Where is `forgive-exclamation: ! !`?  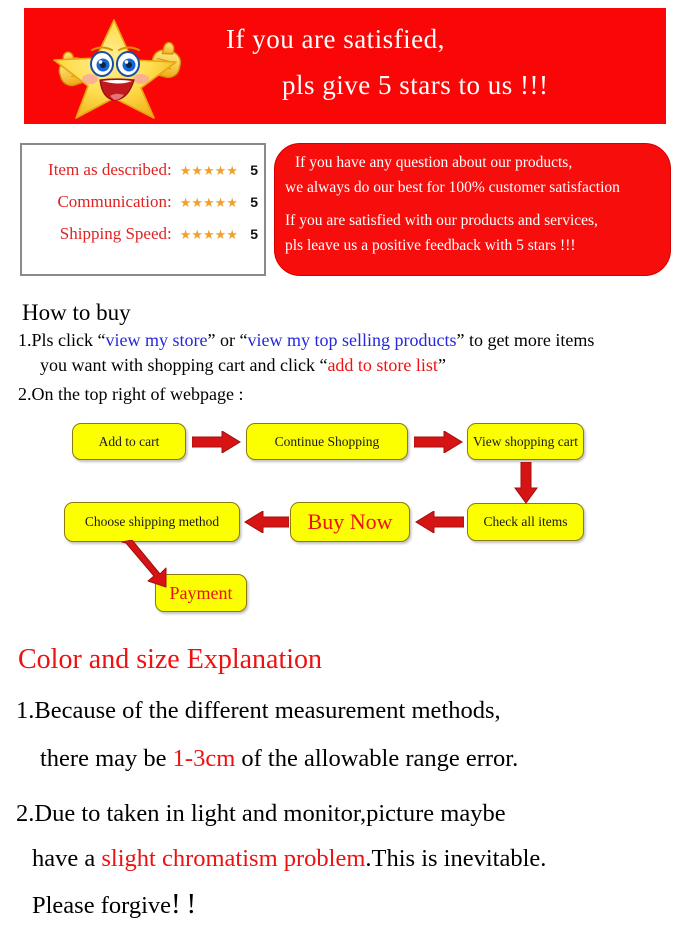 forgive-exclamation: ! ! is located at coordinates (184, 904).